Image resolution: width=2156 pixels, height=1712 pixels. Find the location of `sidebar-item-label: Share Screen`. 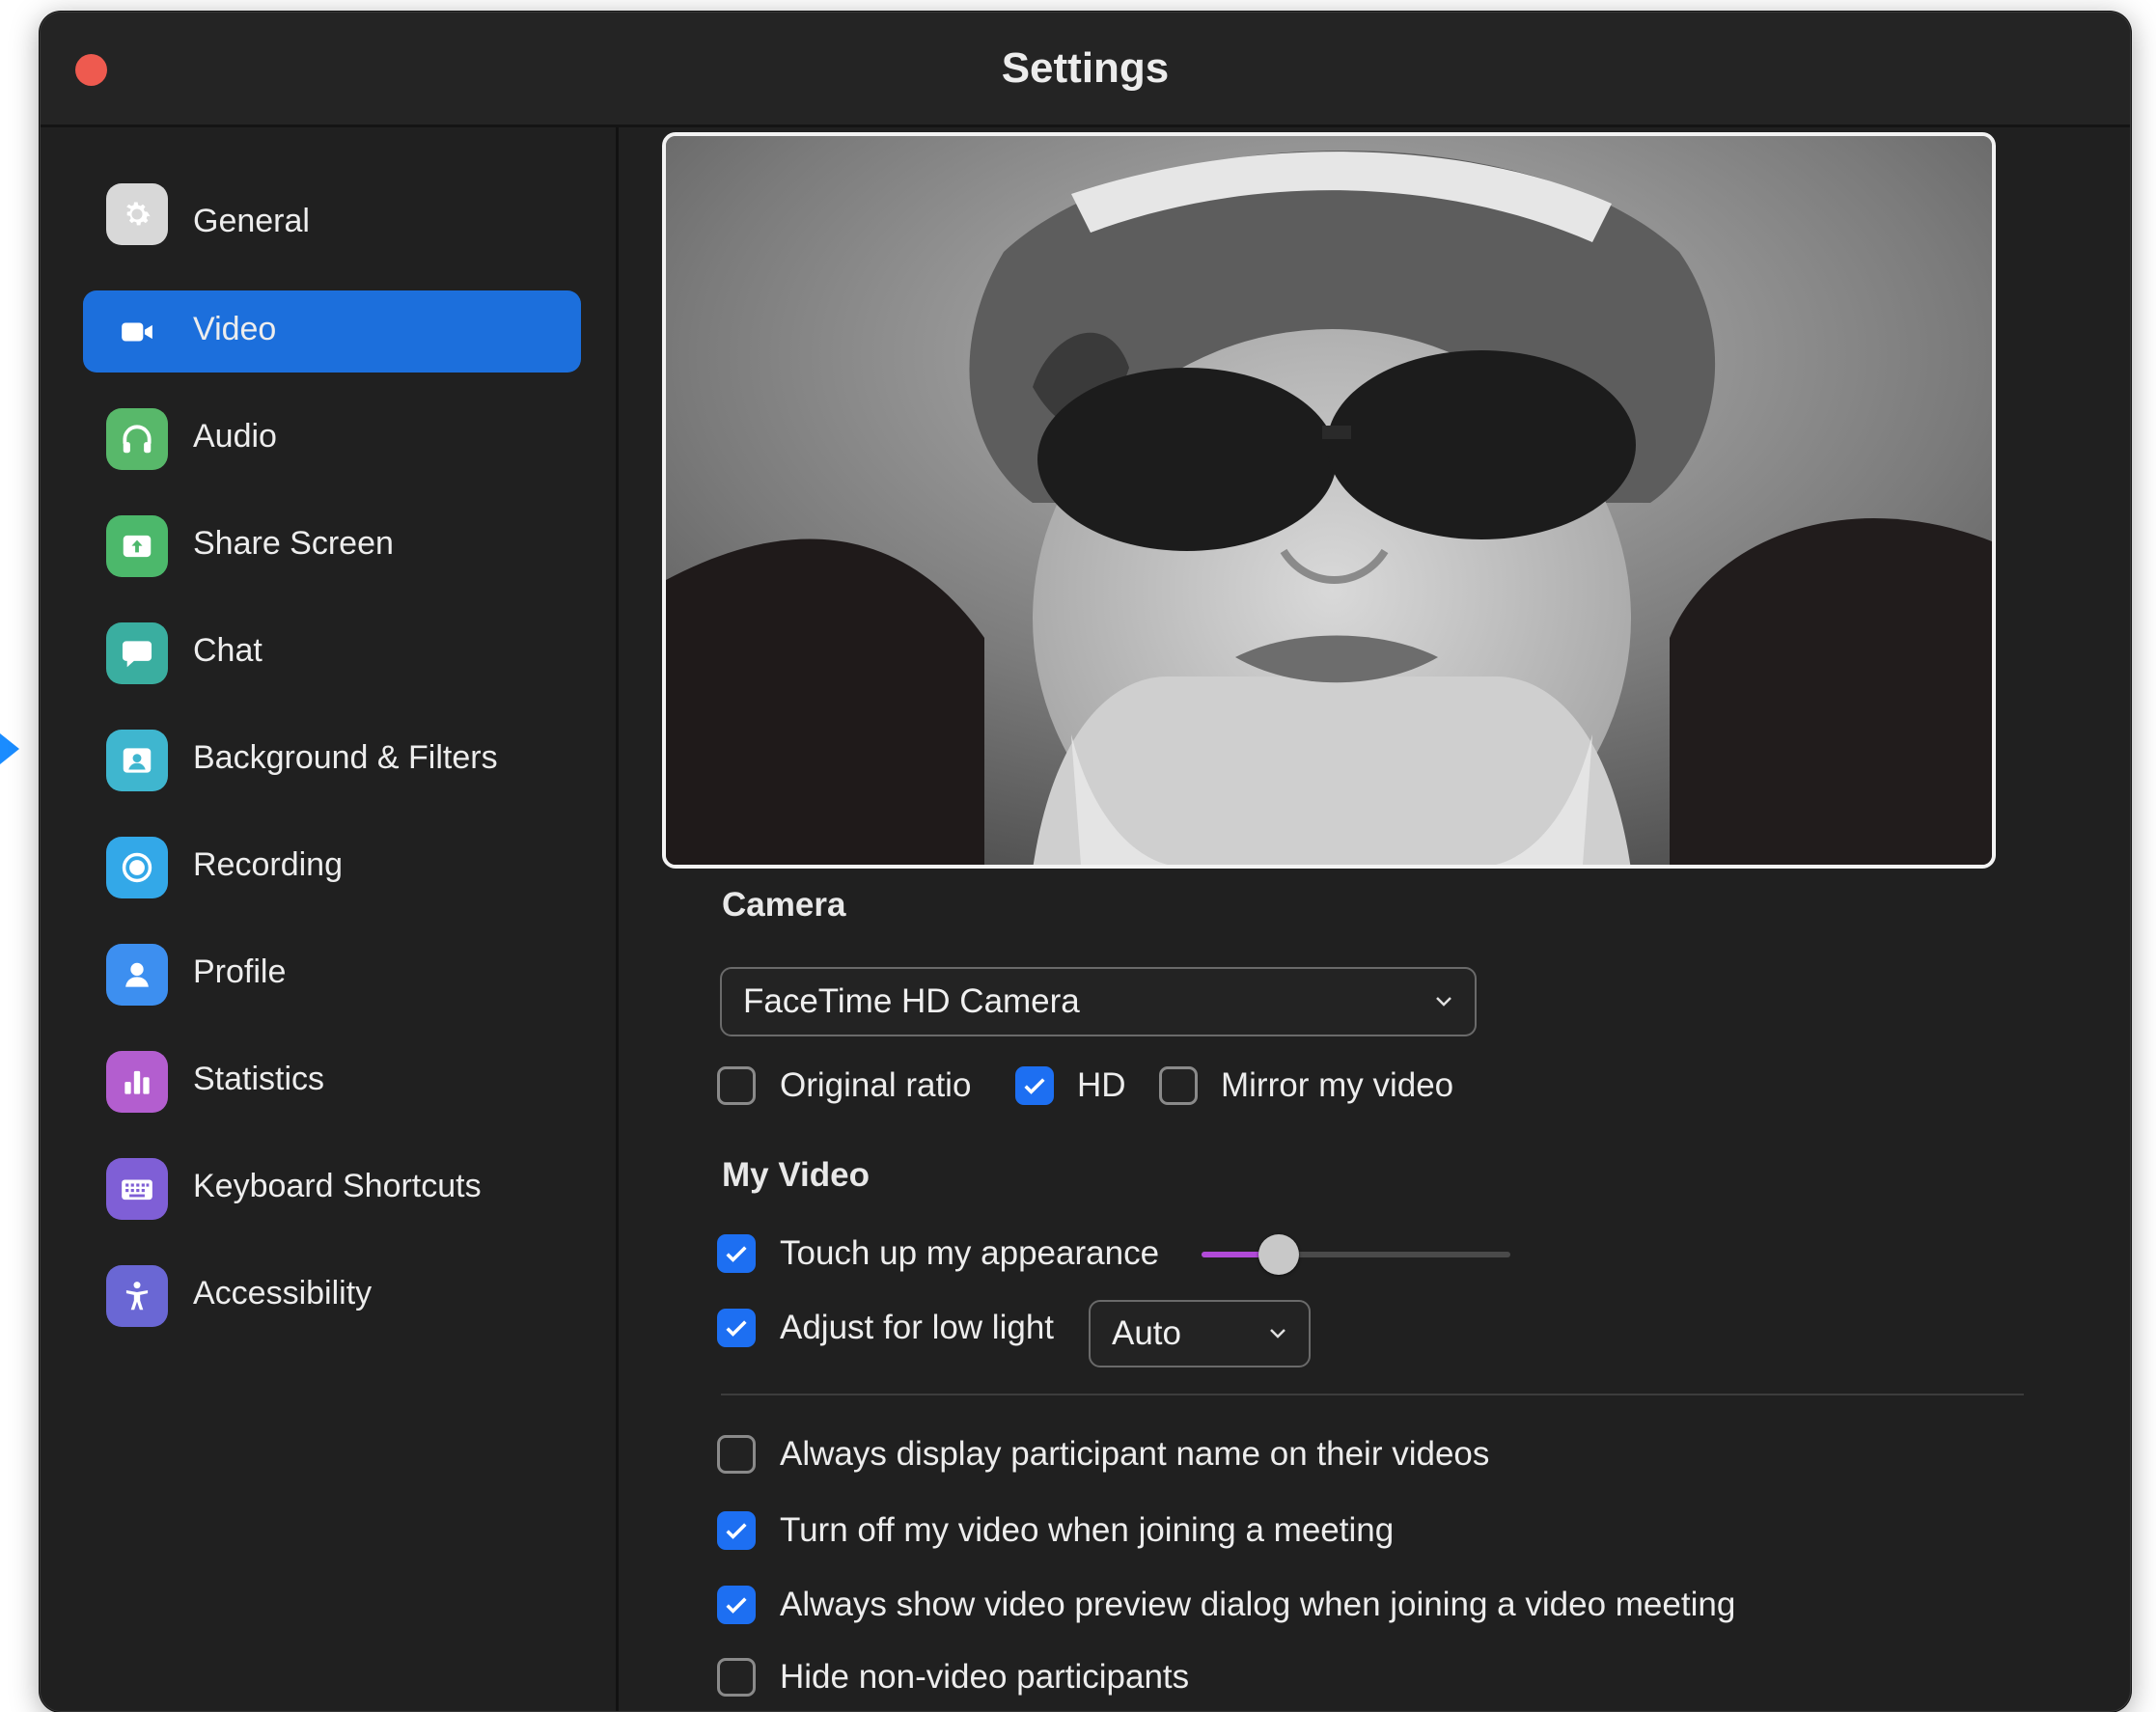

sidebar-item-label: Share Screen is located at coordinates (293, 543).